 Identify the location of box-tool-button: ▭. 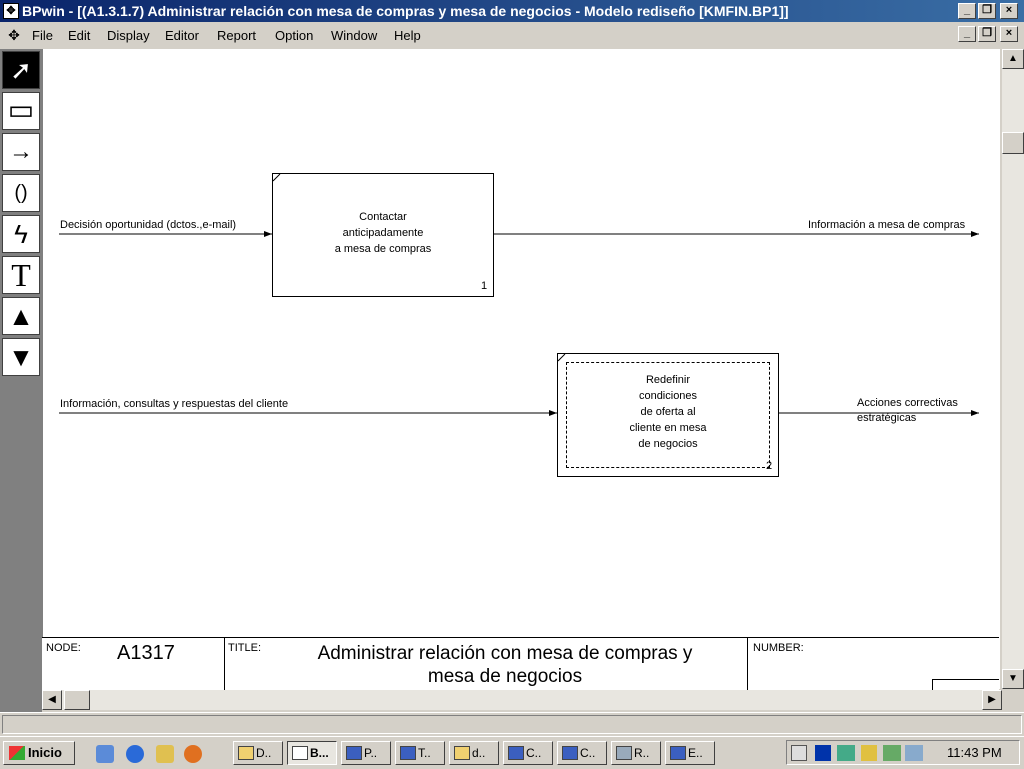
(21, 111).